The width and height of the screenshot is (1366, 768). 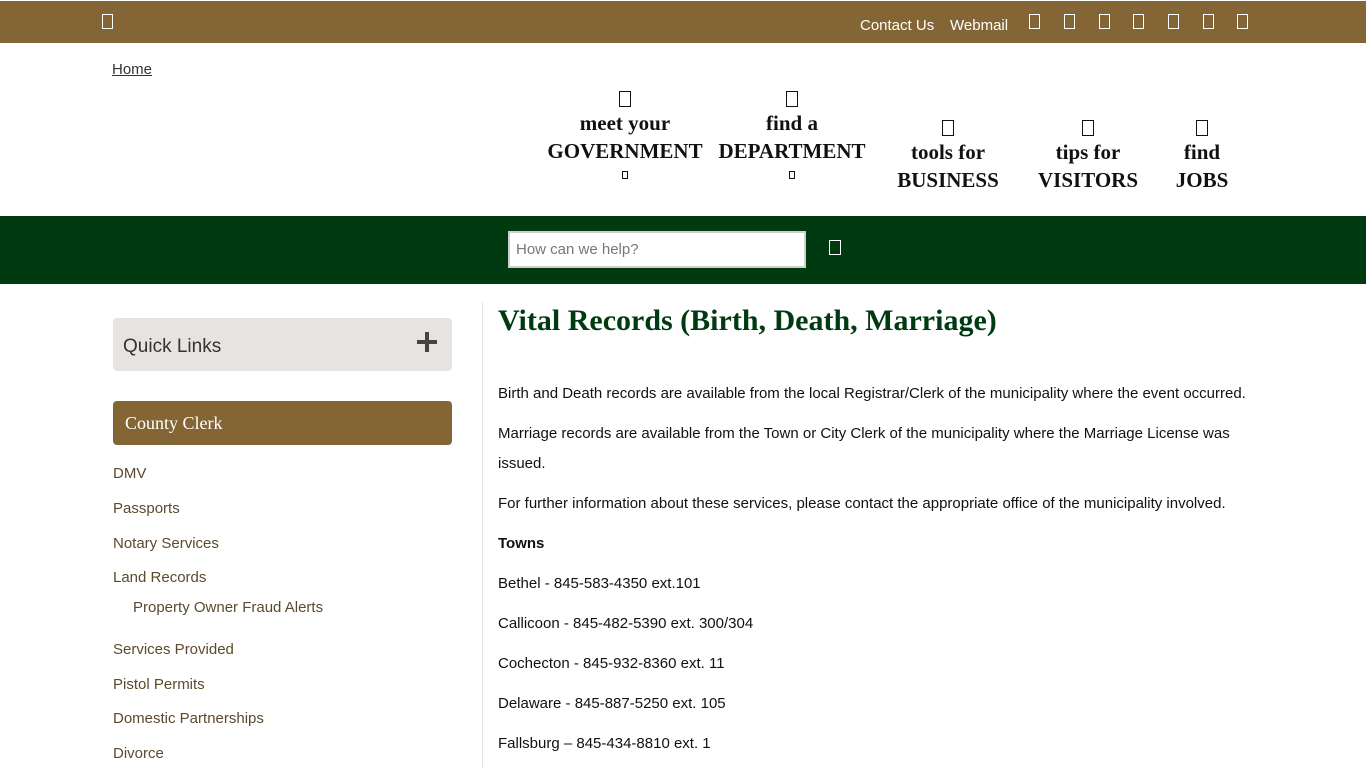 What do you see at coordinates (1034, 21) in the screenshot?
I see `facebook-icon` at bounding box center [1034, 21].